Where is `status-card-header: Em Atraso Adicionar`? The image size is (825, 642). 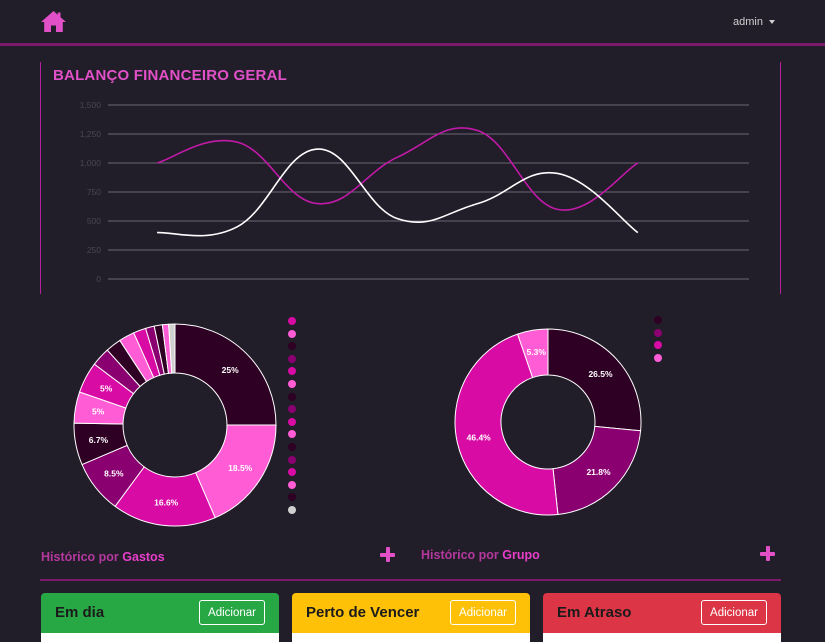
status-card-header: Em Atraso Adicionar is located at coordinates (662, 613).